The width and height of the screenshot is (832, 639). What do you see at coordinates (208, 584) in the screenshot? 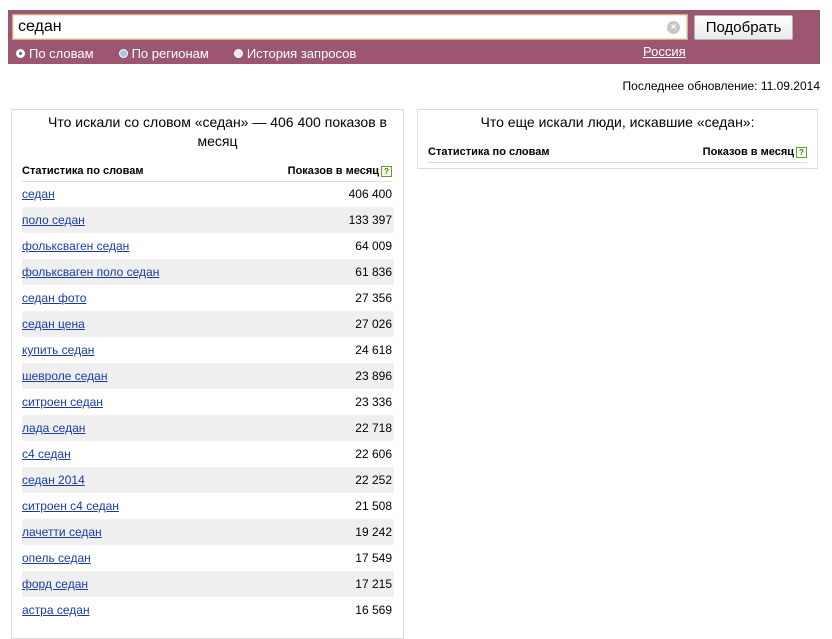
I see `table-row: форд седан 17 215` at bounding box center [208, 584].